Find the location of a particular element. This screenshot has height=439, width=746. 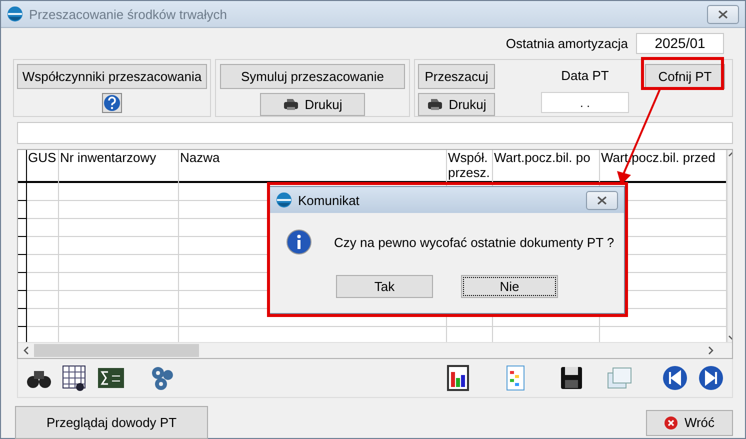

cancel-icon is located at coordinates (671, 423).